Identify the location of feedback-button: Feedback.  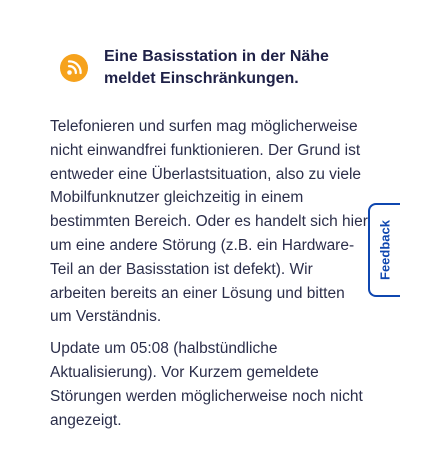
(384, 250).